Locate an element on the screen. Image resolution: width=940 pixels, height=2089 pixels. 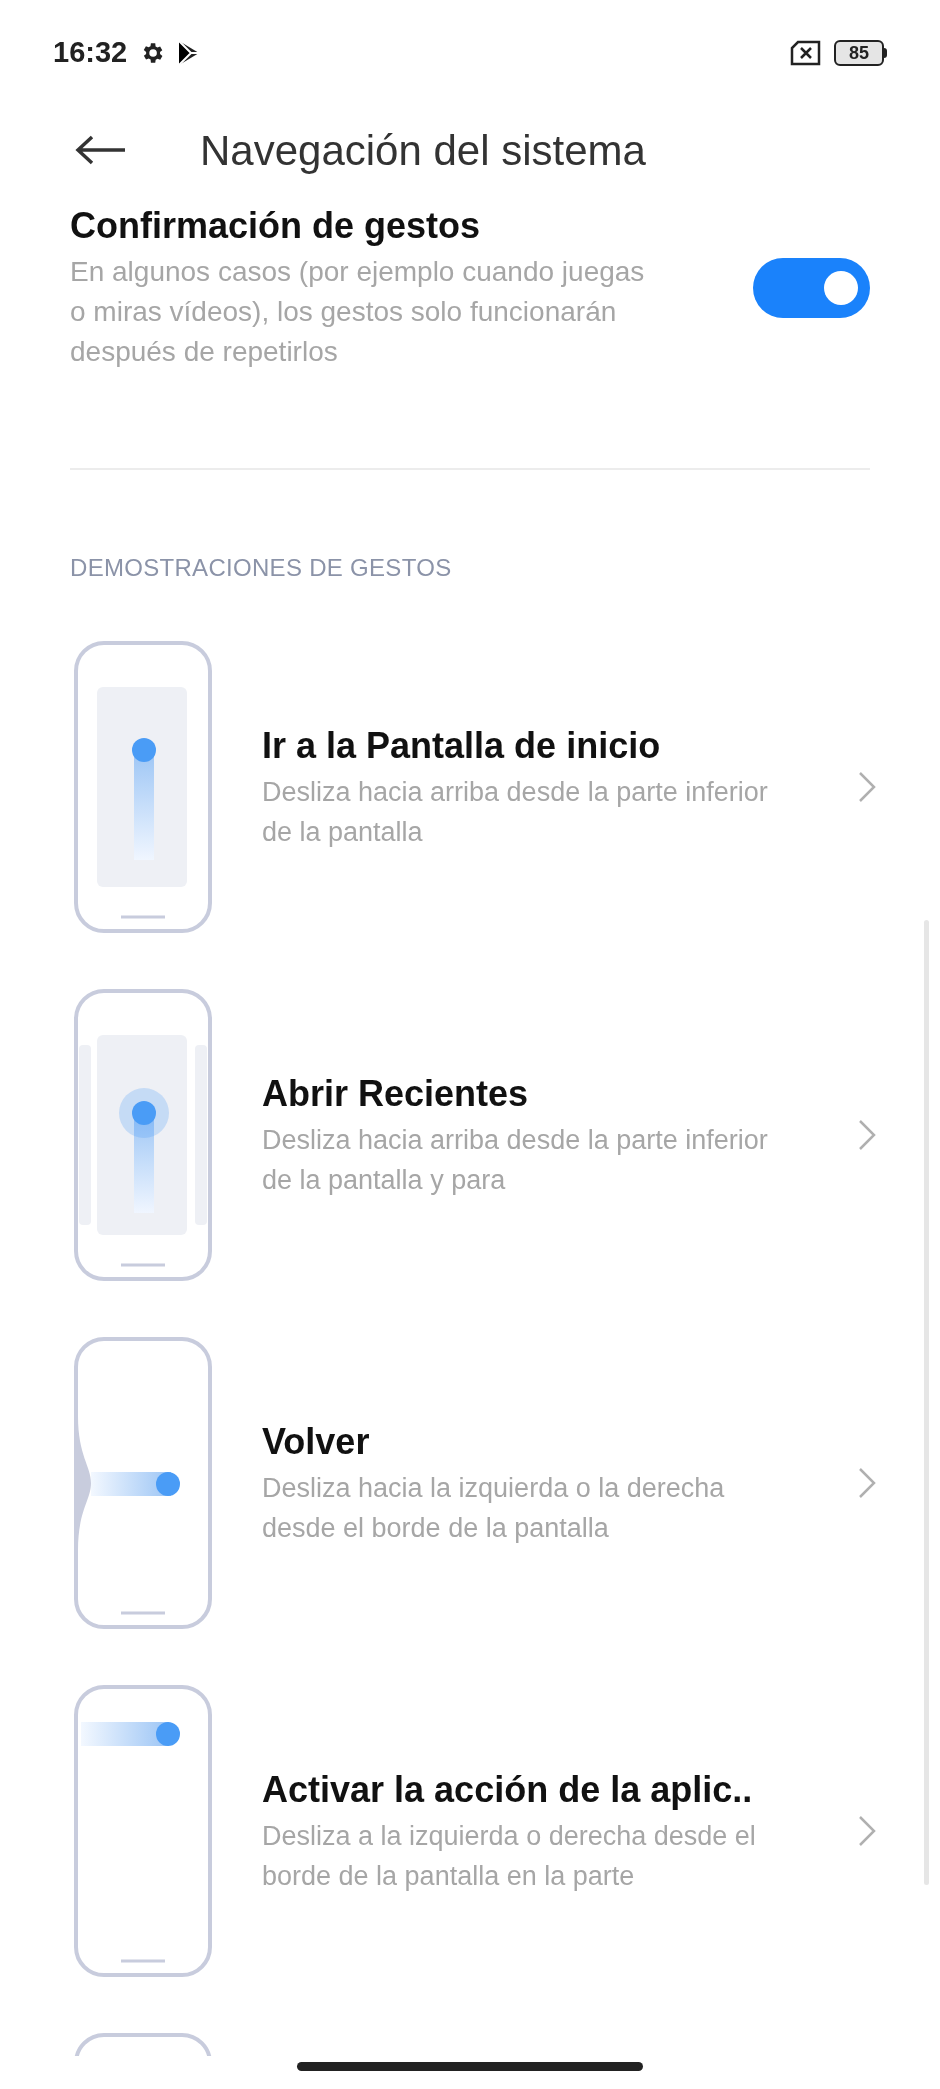
gesture-demo-item: Volver Desliza hacia la izquierda o la derecha desde el borde de la pantalla is located at coordinates (474, 1483).